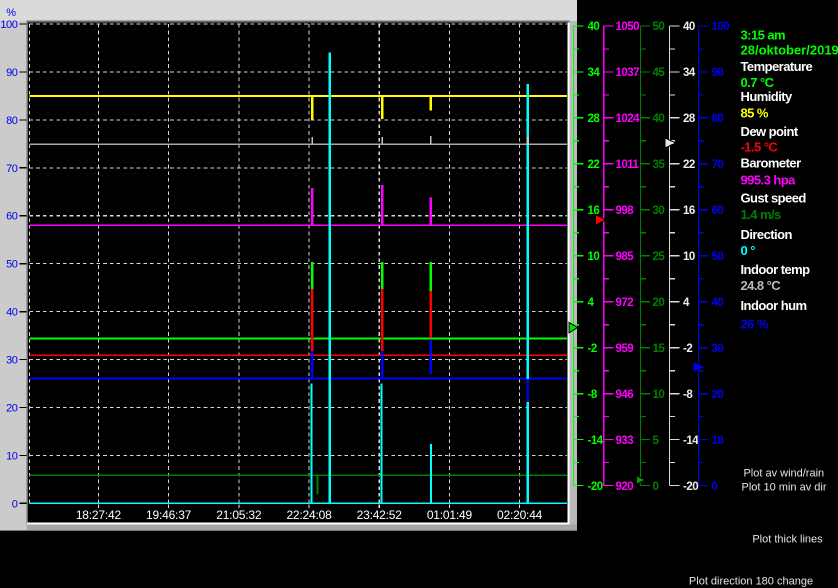  I want to click on svg-text: Gust speed, so click(774, 198).